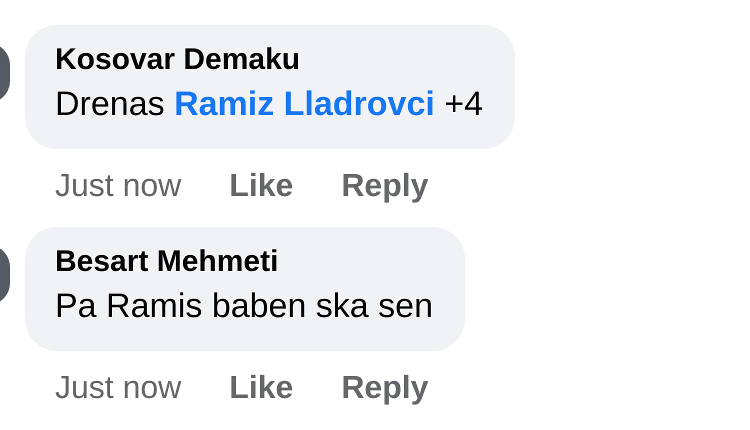 This screenshot has width=750, height=430. Describe the element at coordinates (269, 60) in the screenshot. I see `author-name: Kosovar Demaku` at that location.